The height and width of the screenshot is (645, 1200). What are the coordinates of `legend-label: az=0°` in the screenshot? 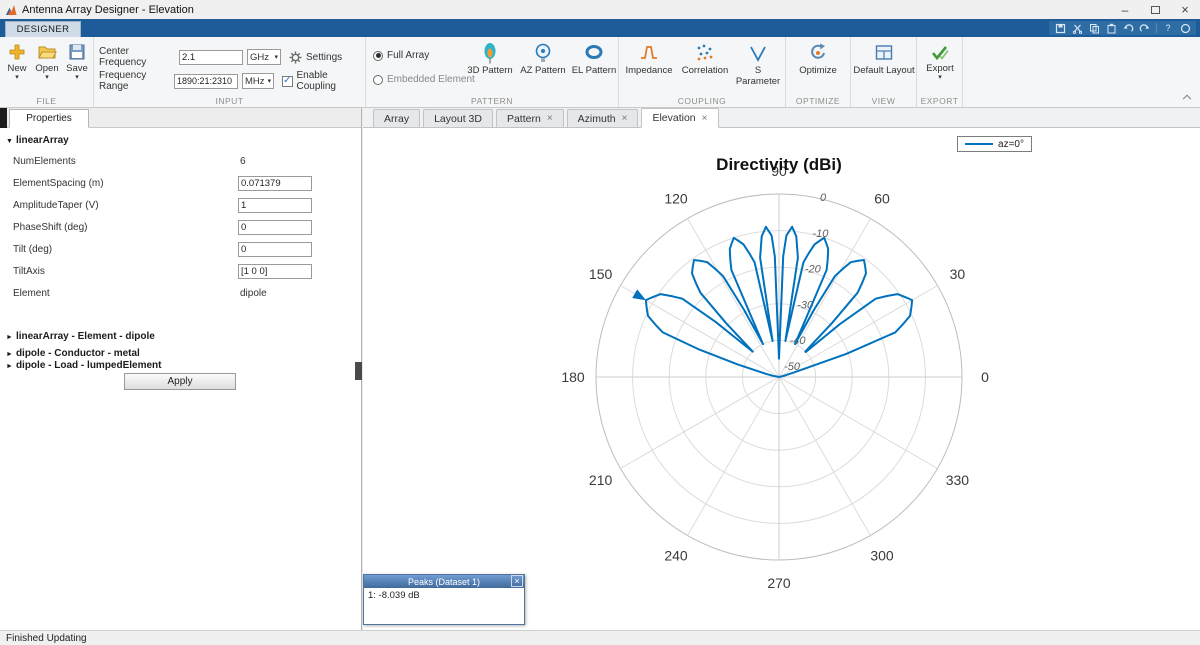 It's located at (1011, 144).